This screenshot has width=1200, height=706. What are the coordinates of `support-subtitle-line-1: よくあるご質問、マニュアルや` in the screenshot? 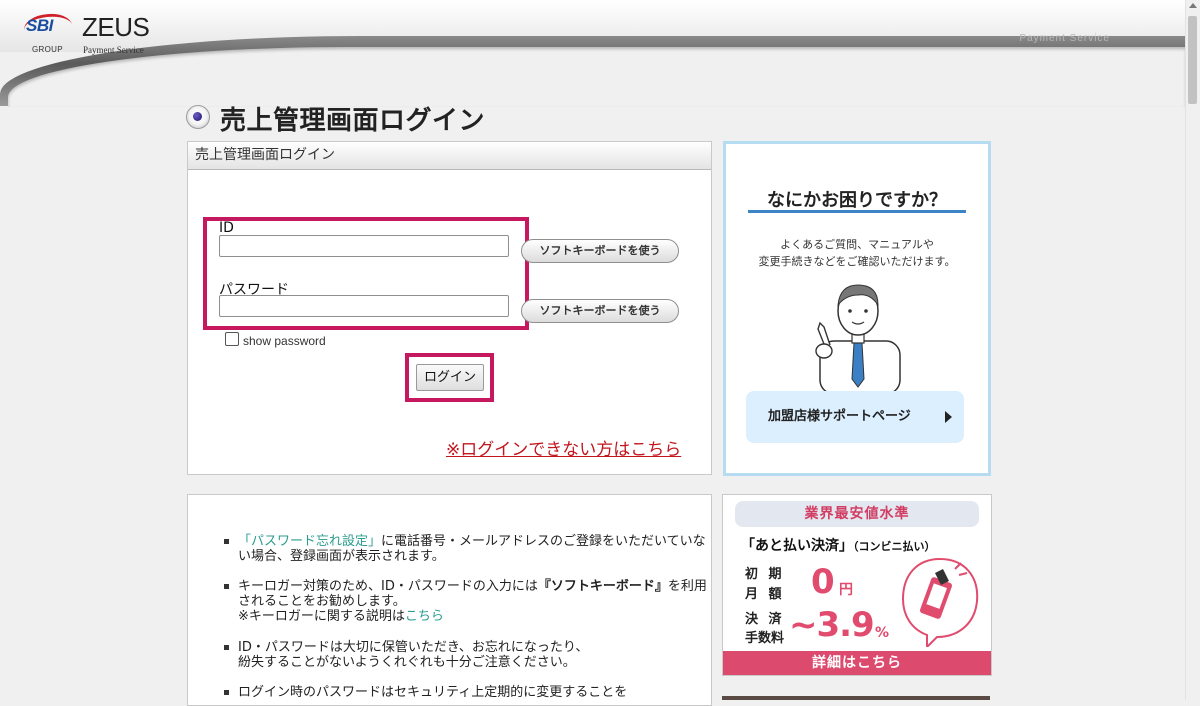 It's located at (857, 244).